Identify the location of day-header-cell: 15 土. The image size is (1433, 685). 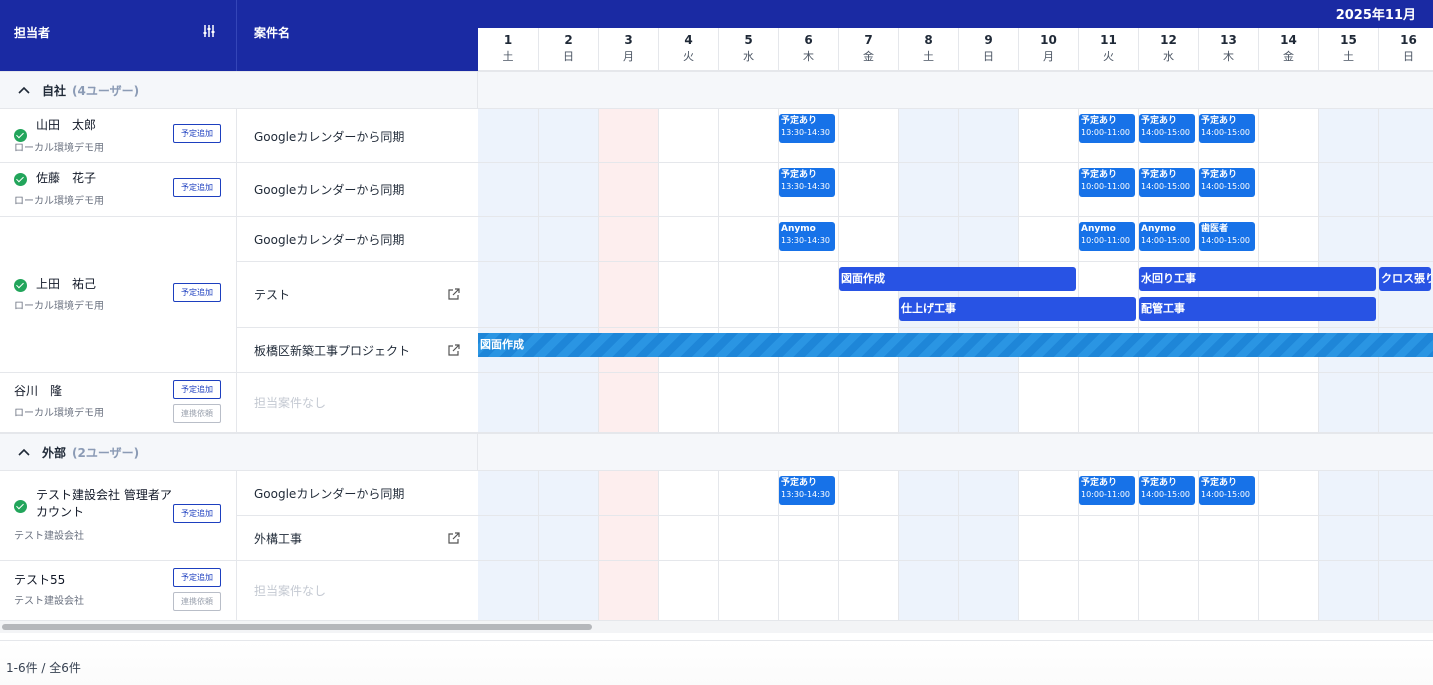
(1348, 49).